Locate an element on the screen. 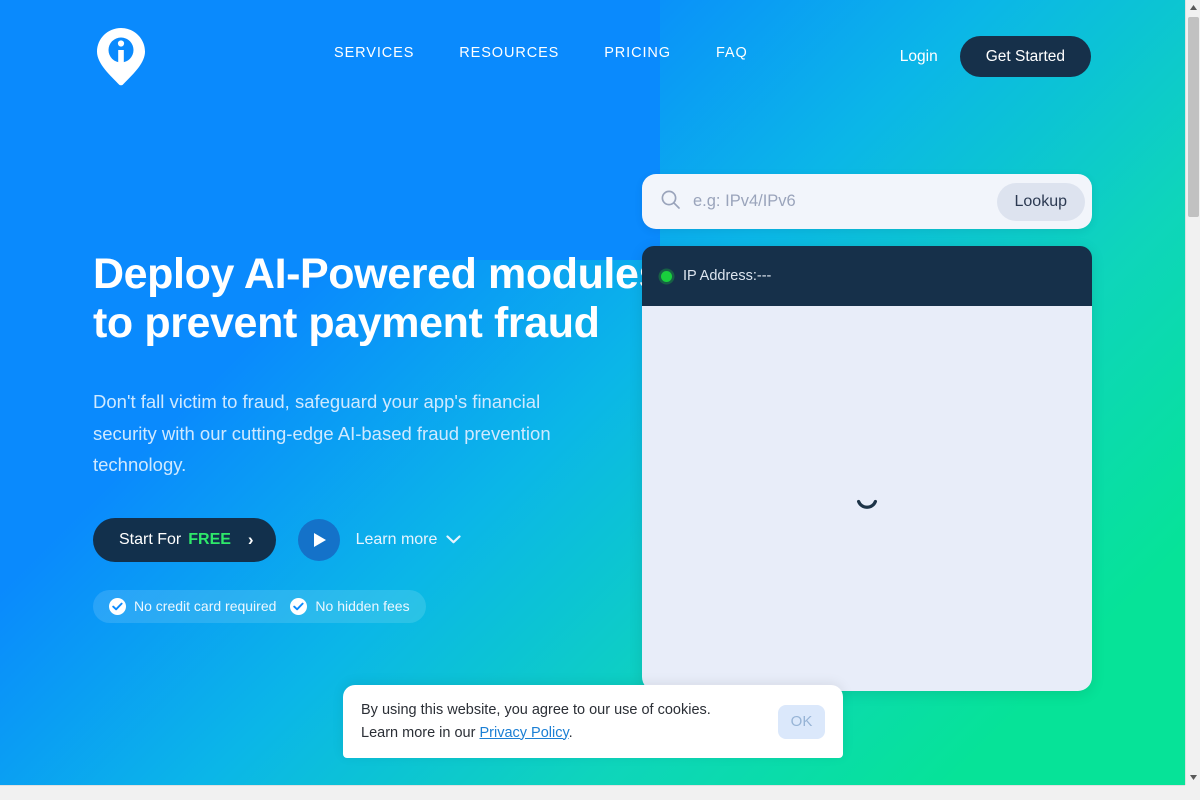 The width and height of the screenshot is (1200, 800). badge-no-hidden-fees: No hidden fees is located at coordinates (350, 606).